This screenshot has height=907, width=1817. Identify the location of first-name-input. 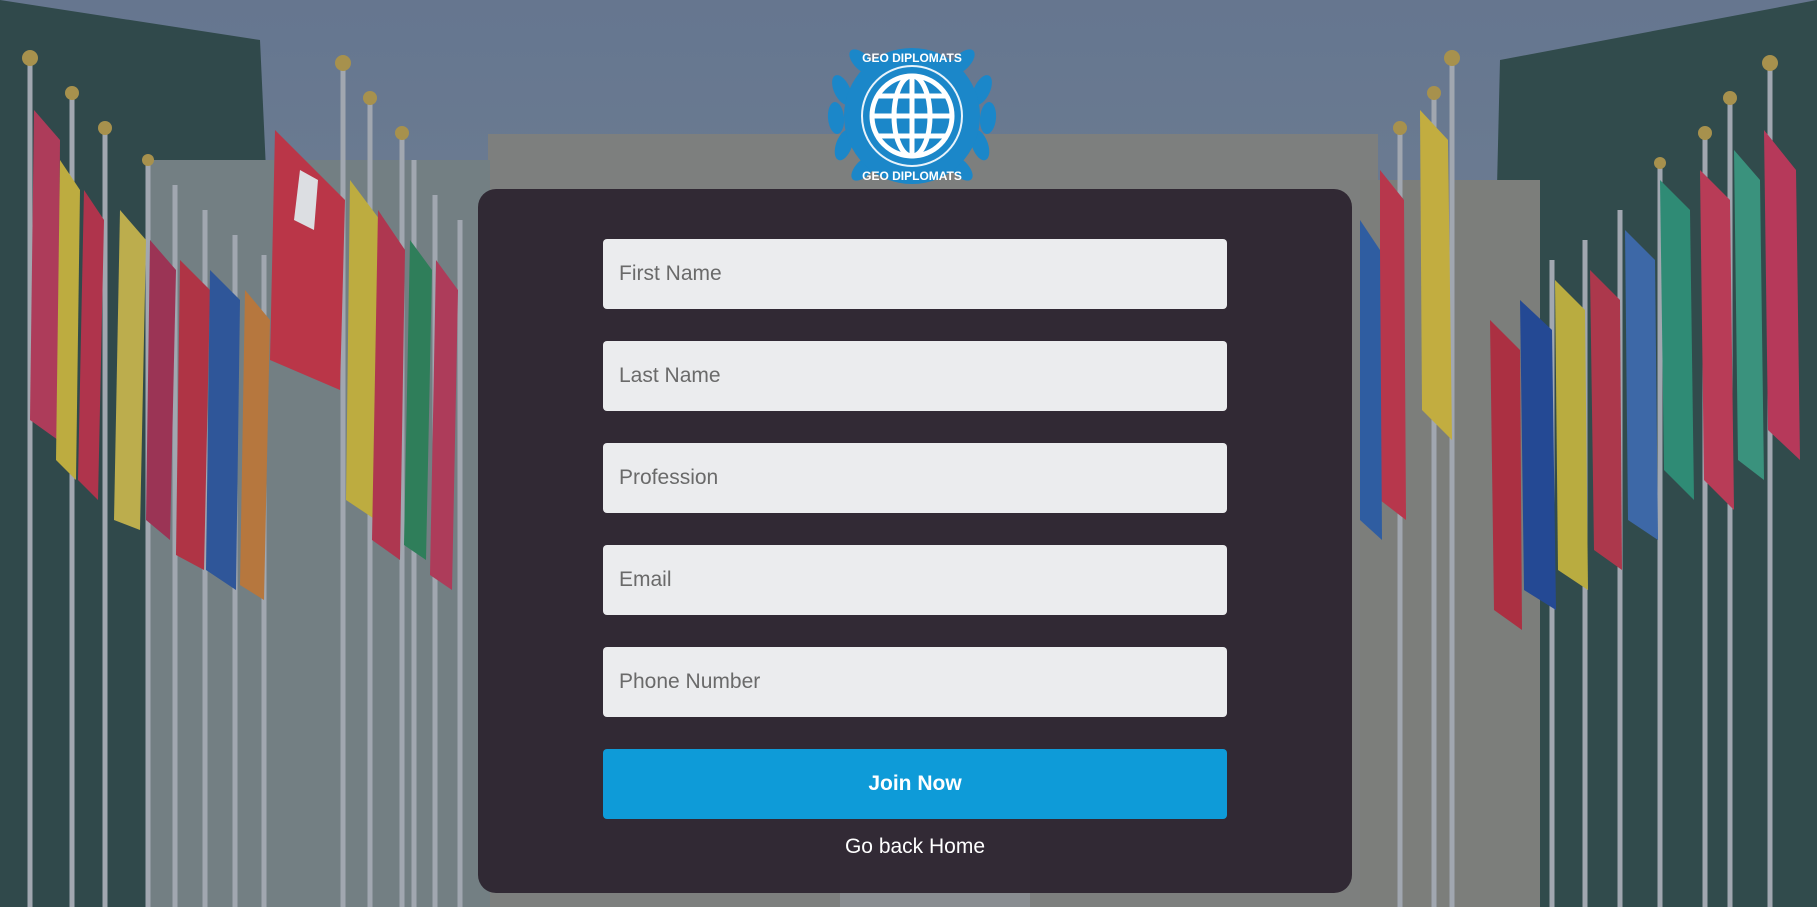
(915, 274).